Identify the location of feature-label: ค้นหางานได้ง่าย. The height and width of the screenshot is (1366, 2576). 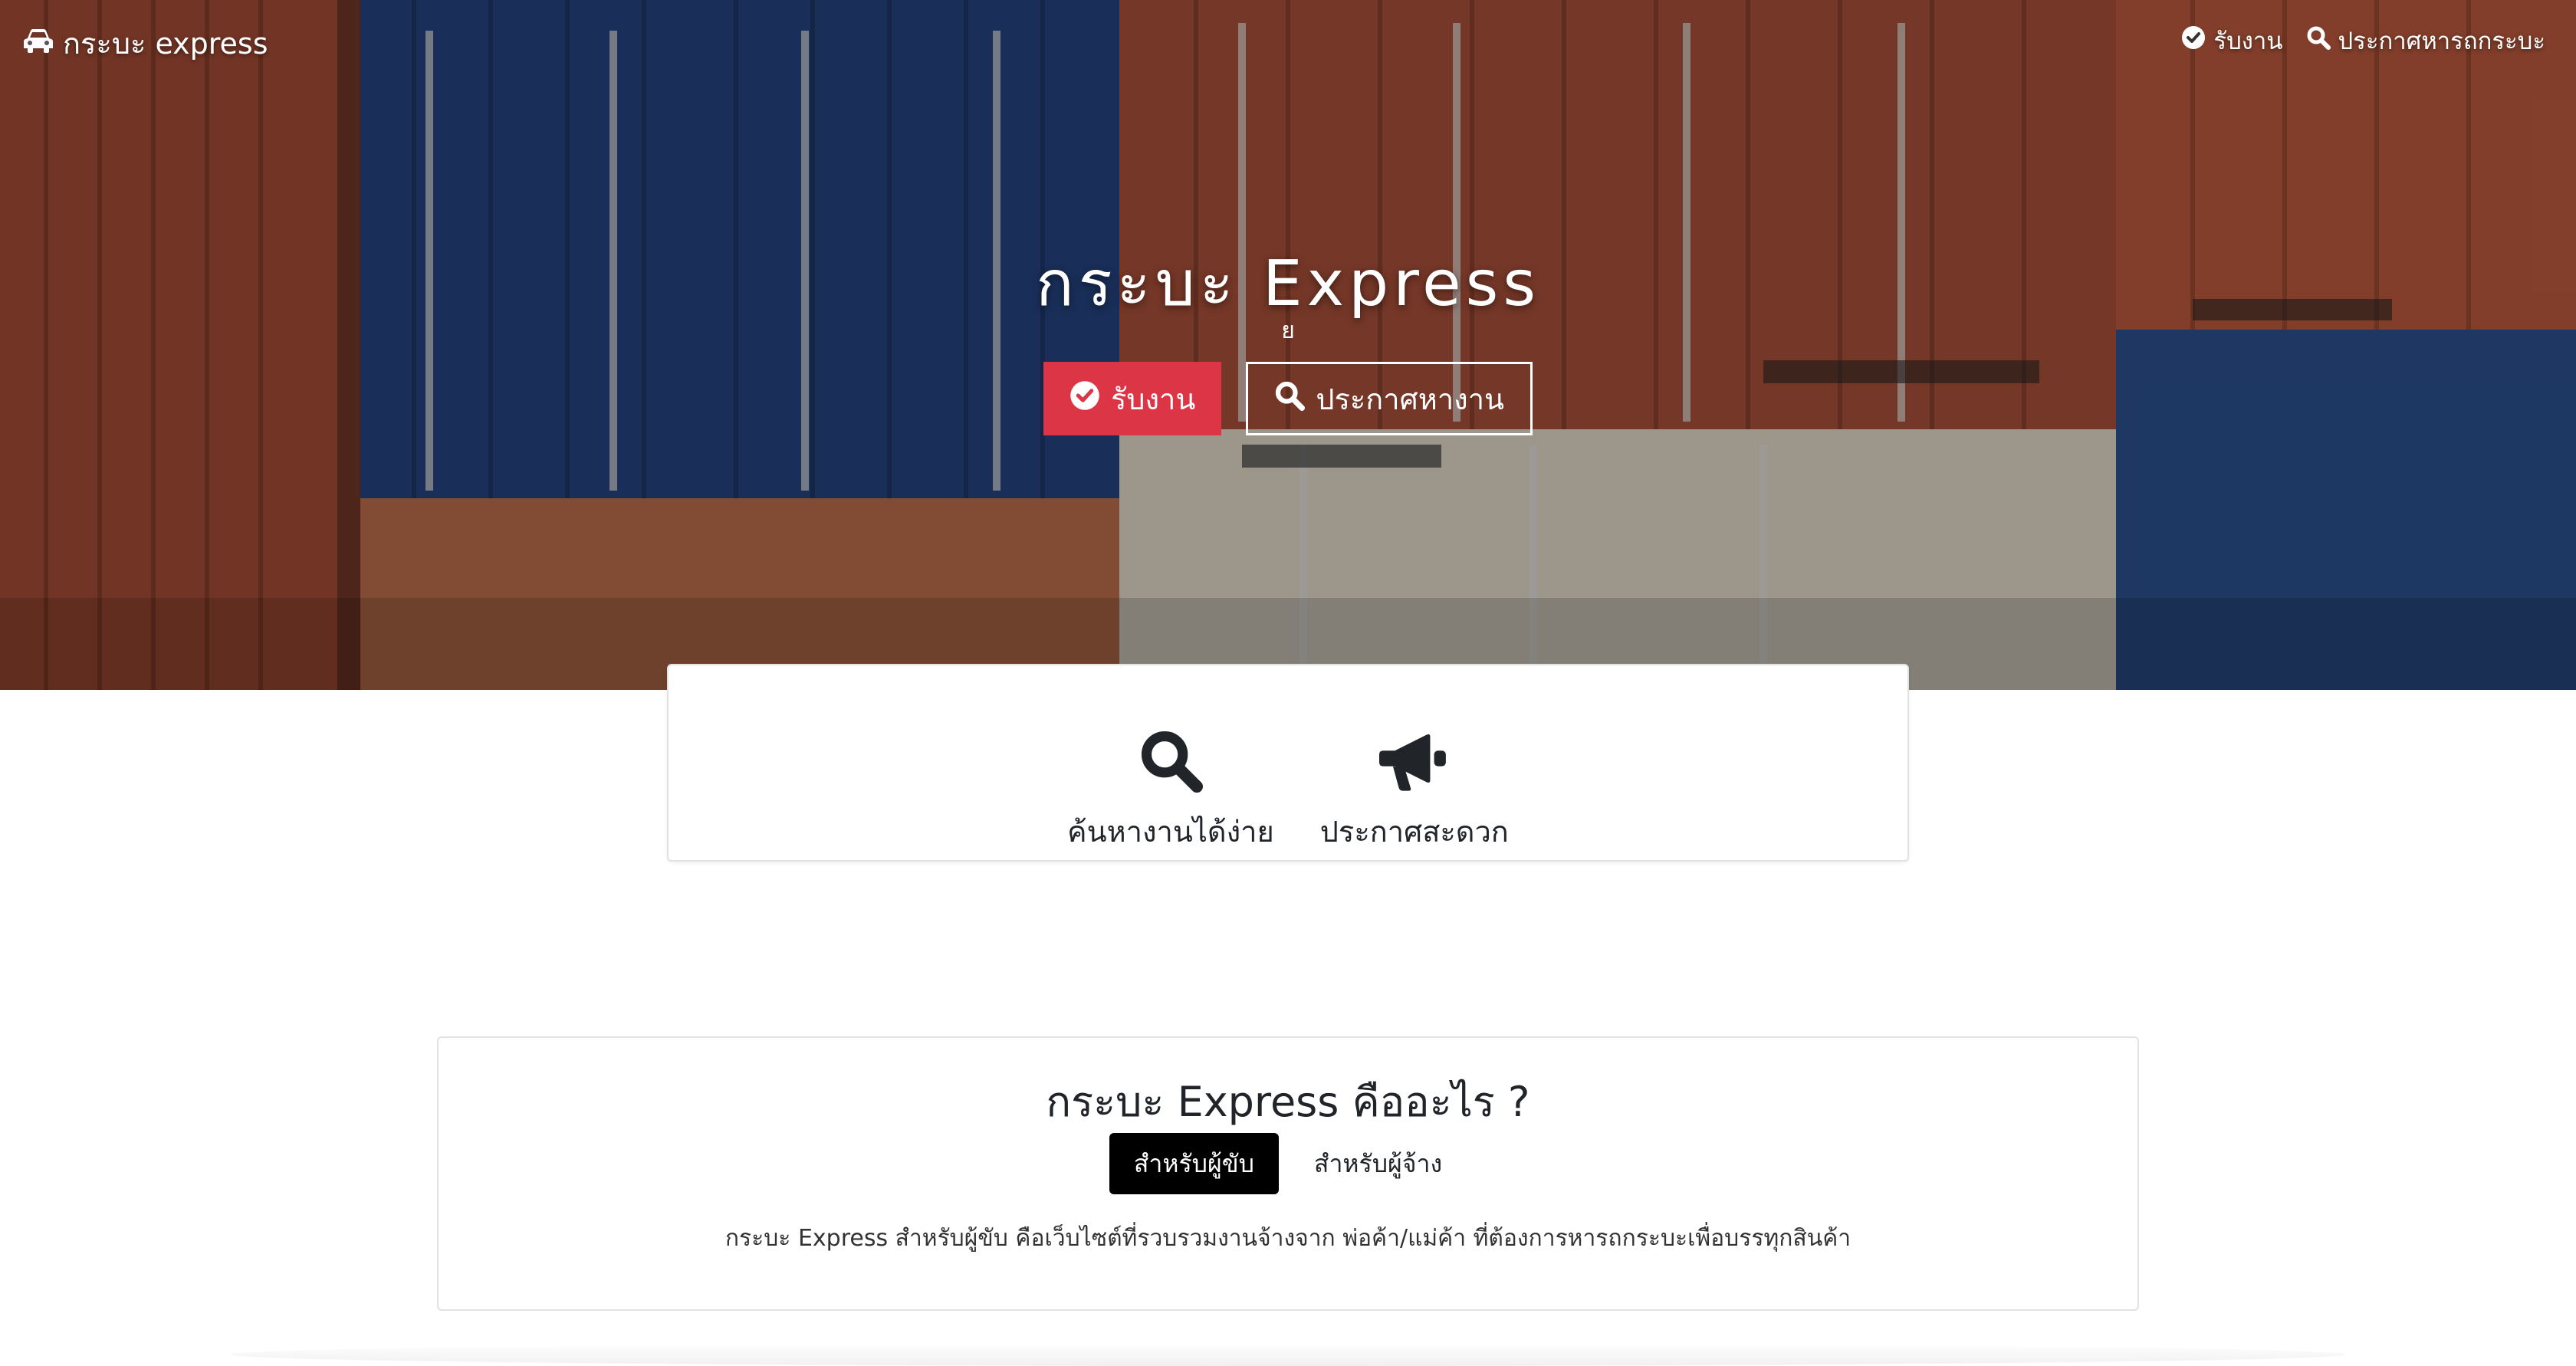
(1171, 832).